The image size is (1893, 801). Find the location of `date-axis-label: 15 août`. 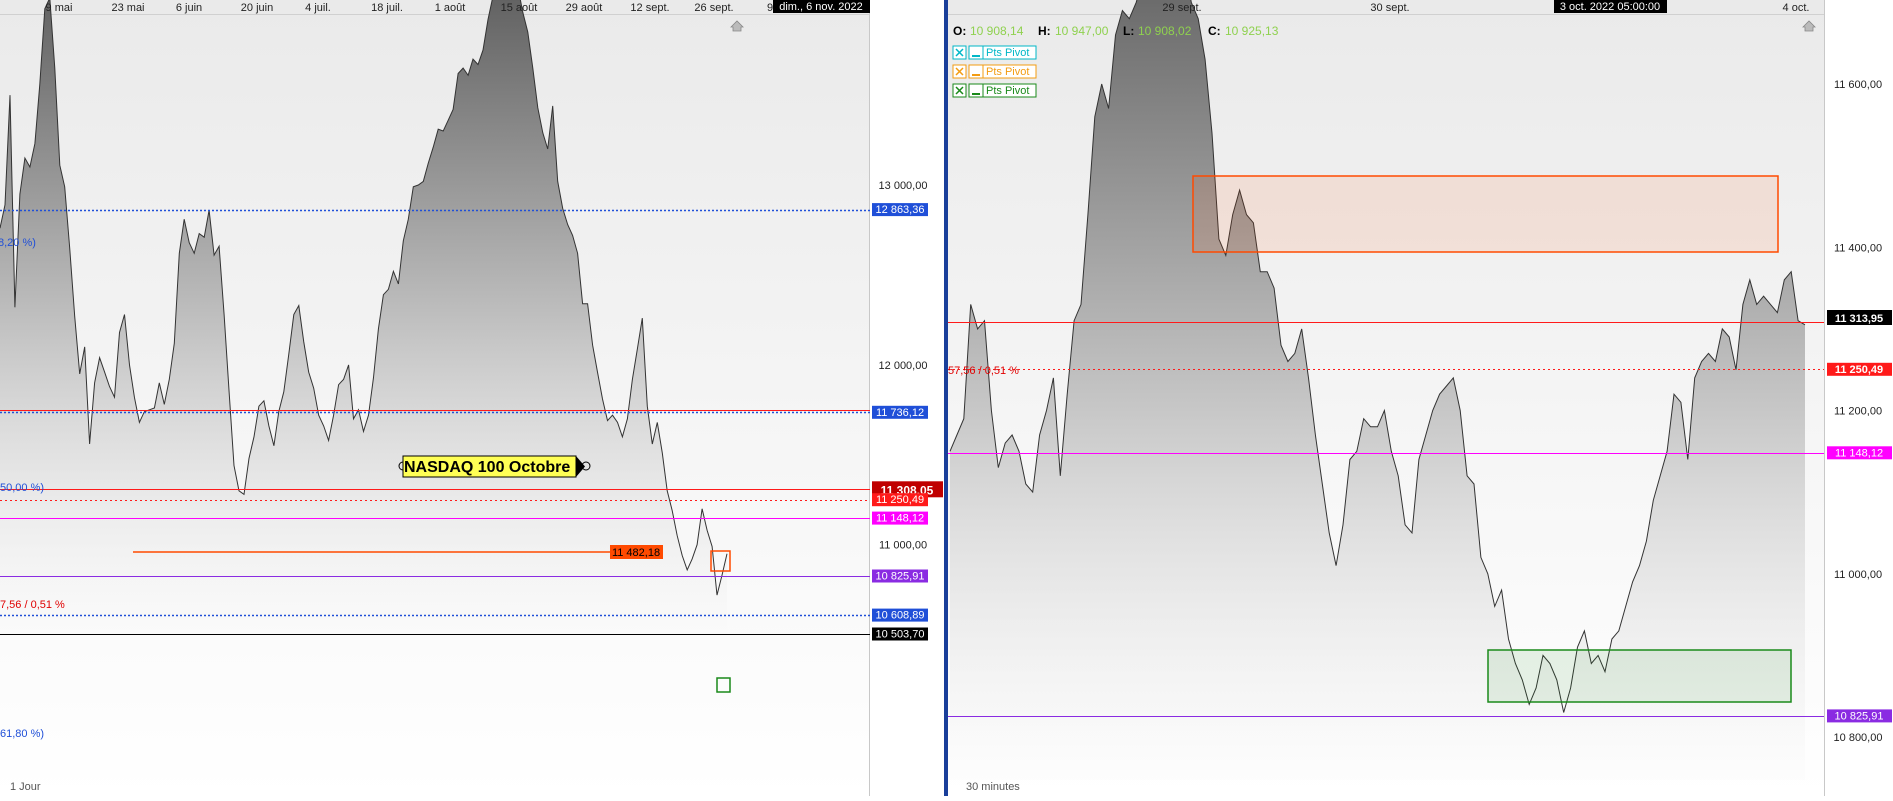

date-axis-label: 15 août is located at coordinates (519, 8).